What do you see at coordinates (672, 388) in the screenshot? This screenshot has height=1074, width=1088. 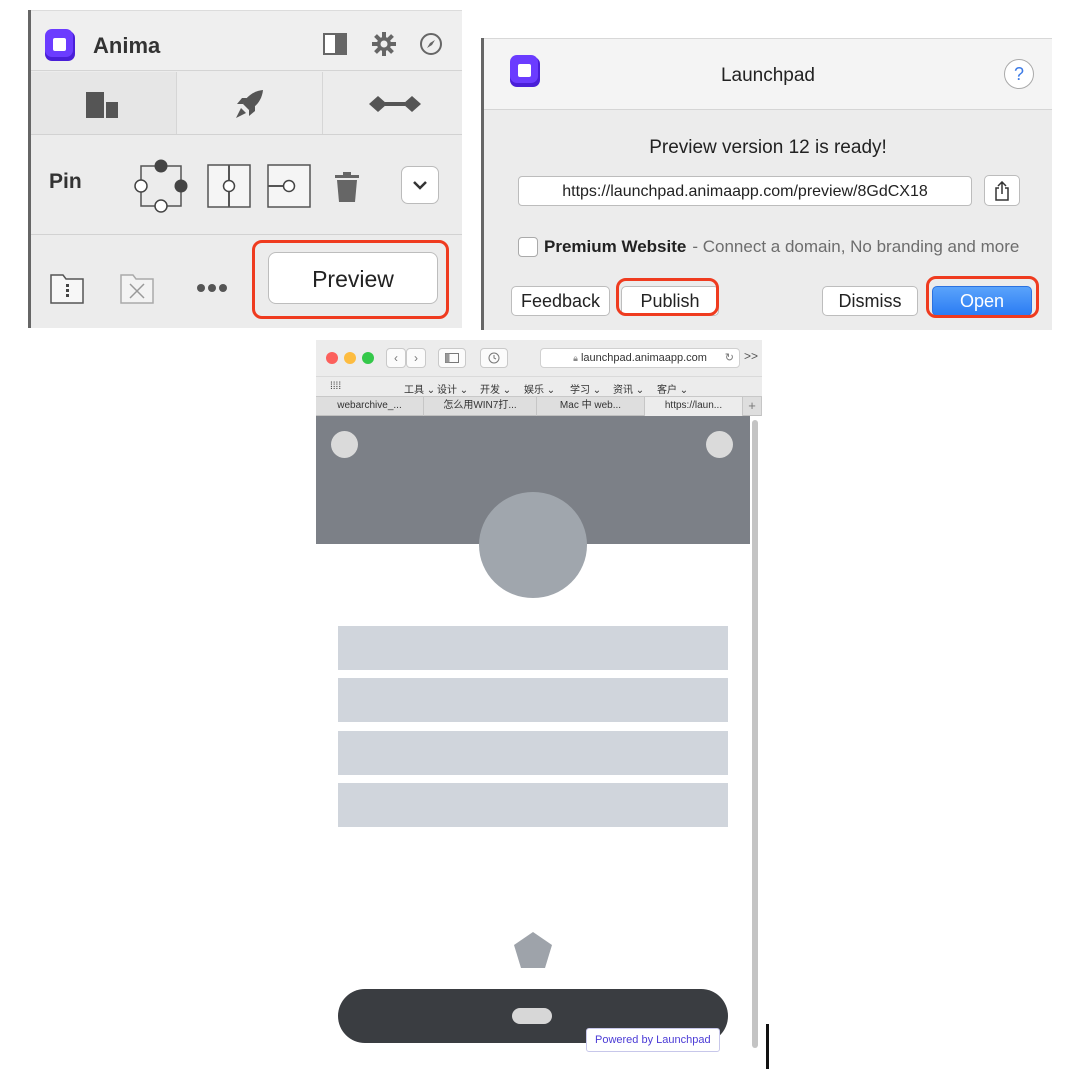 I see `bookmark-clients: 客户 ⌄` at bounding box center [672, 388].